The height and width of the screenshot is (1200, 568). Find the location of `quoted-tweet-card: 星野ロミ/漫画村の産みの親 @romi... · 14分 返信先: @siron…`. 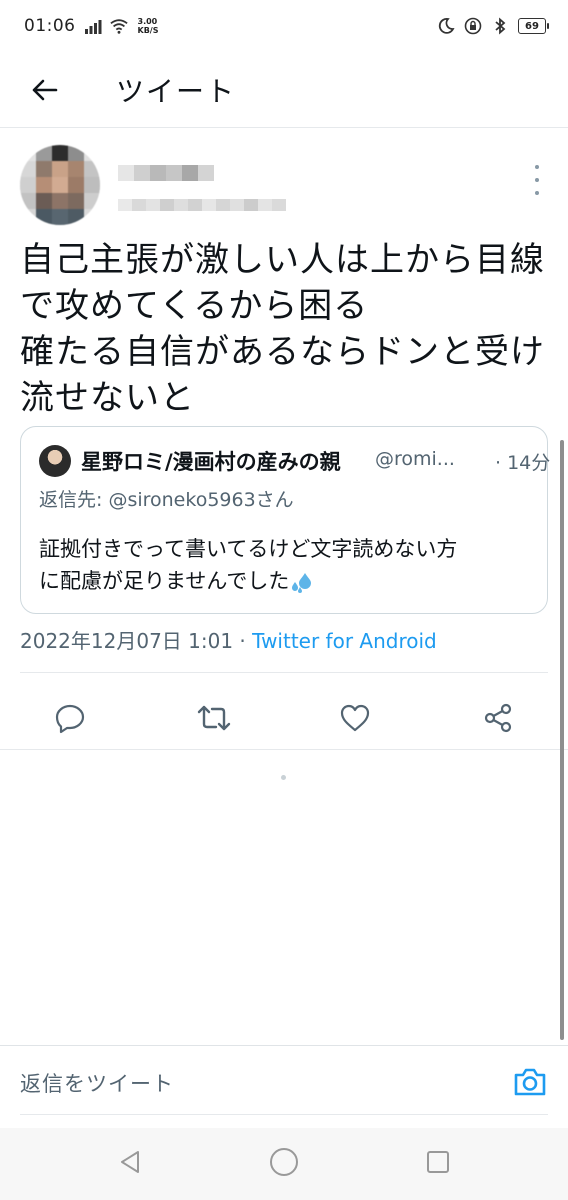

quoted-tweet-card: 星野ロミ/漫画村の産みの親 @romi... · 14分 返信先: @siron… is located at coordinates (285, 520).